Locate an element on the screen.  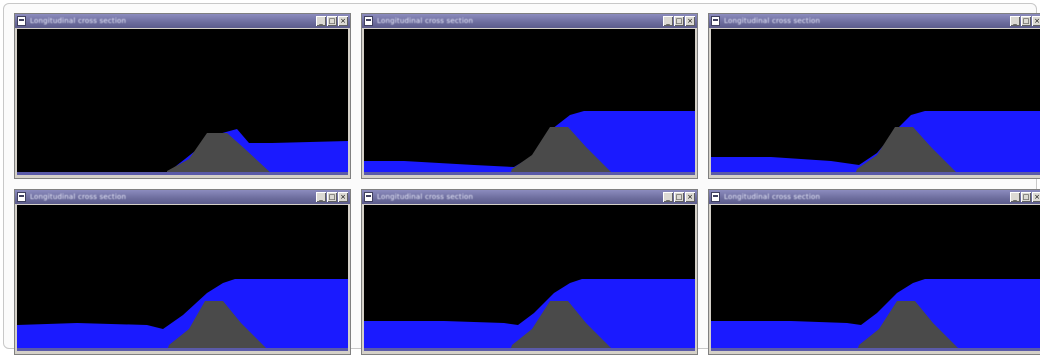
window-6: Longitudinal cross section _ □ × is located at coordinates (874, 272).